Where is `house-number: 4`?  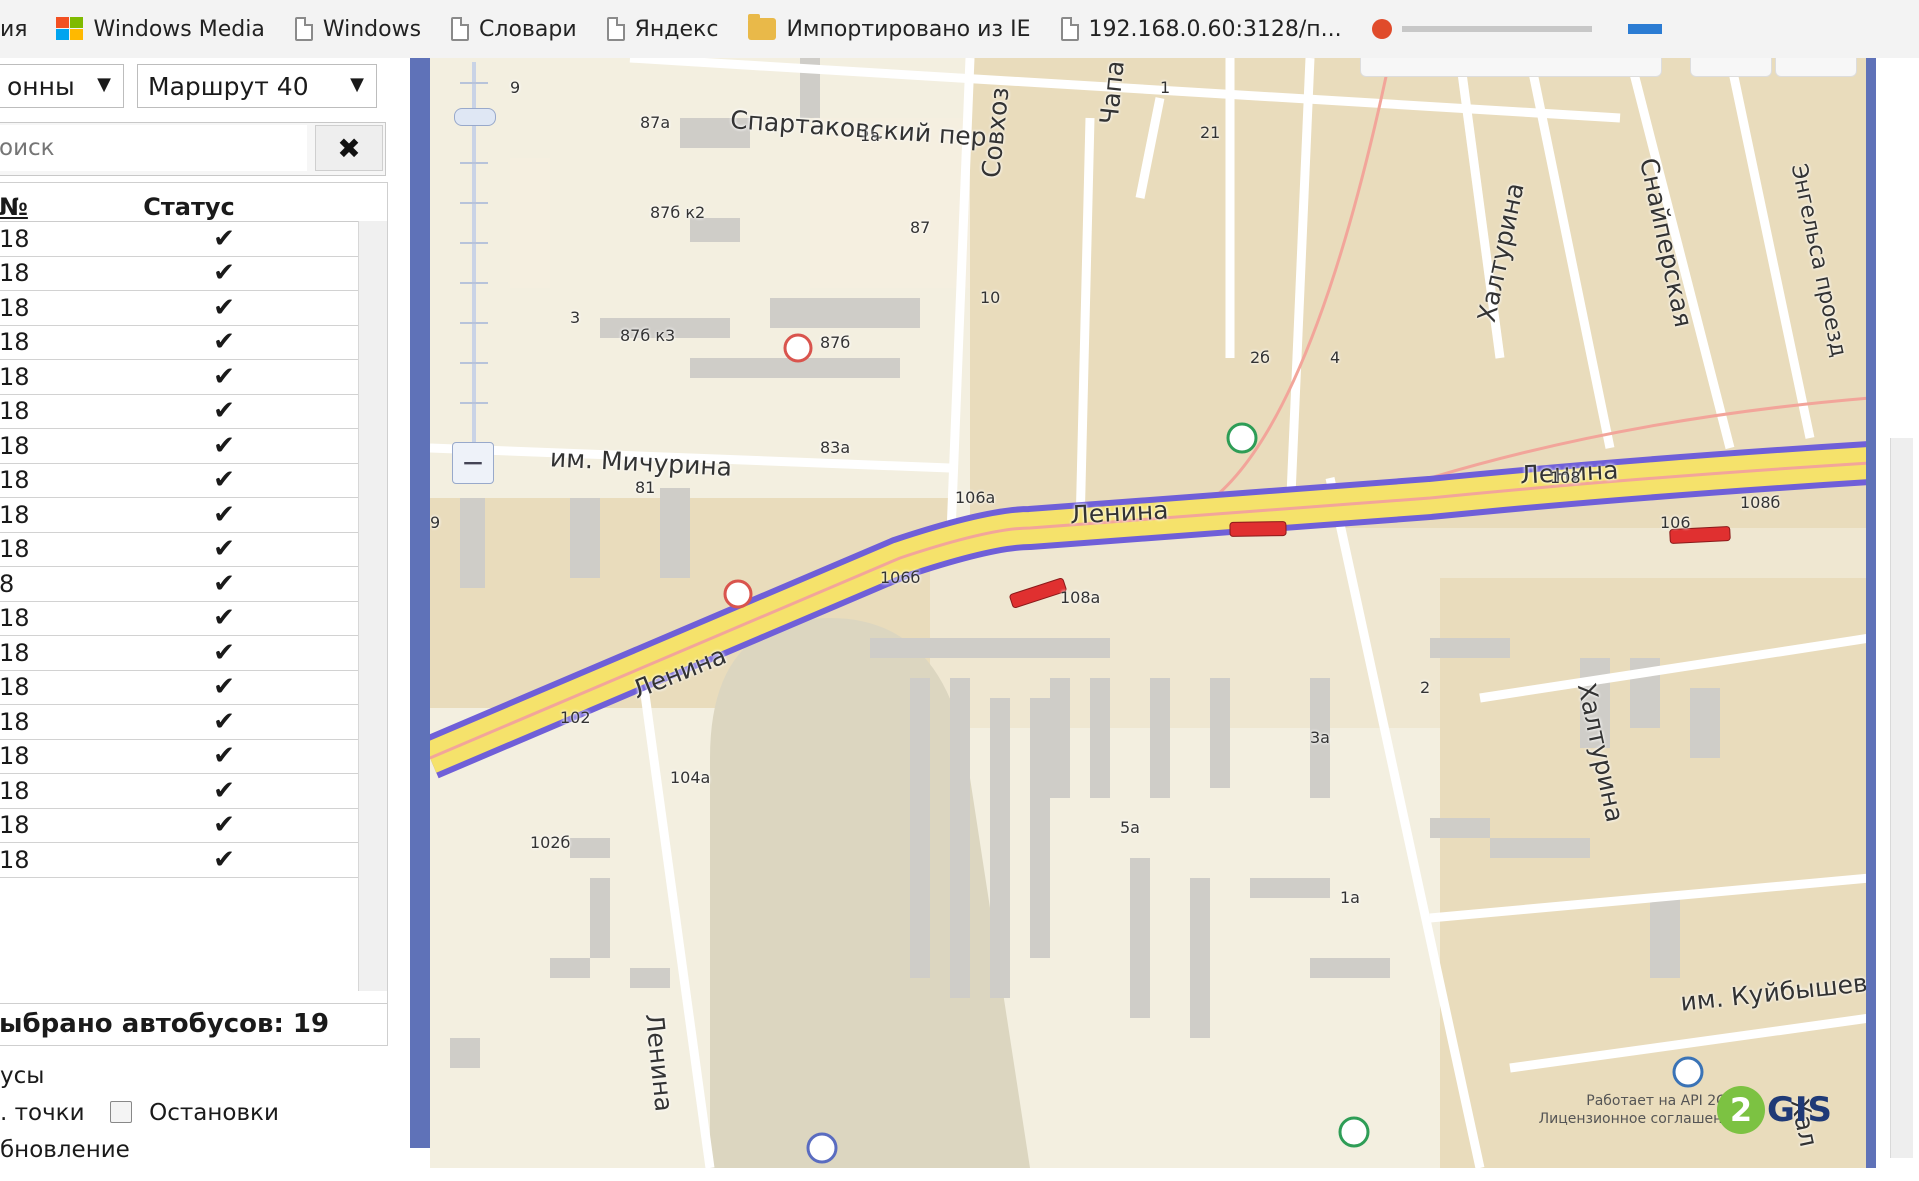 house-number: 4 is located at coordinates (1335, 357).